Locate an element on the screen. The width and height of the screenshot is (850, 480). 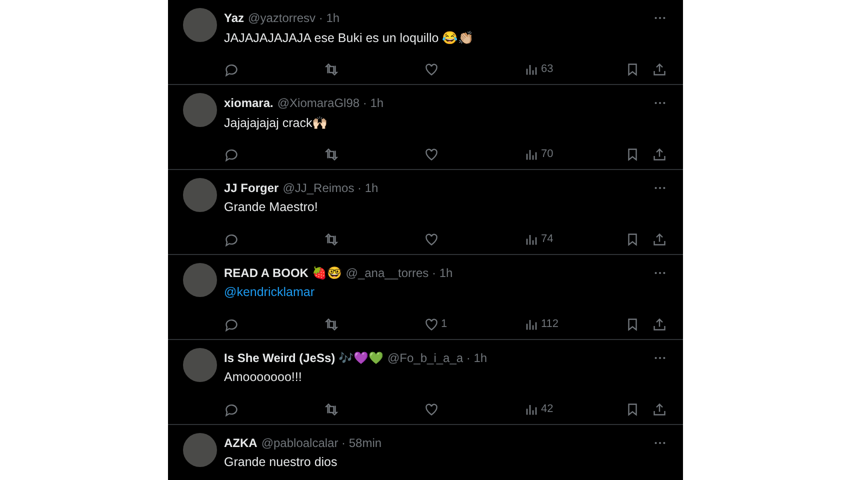
count-label: 1 is located at coordinates (444, 324).